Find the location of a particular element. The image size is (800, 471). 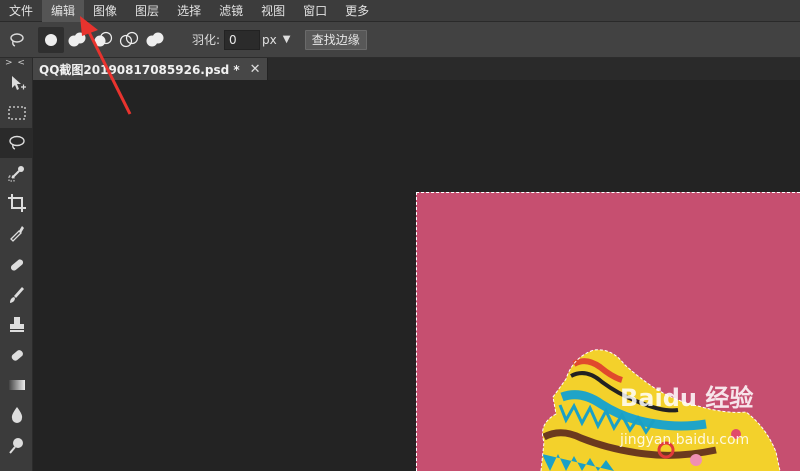

healing-brush-tool-icon is located at coordinates (16, 265).